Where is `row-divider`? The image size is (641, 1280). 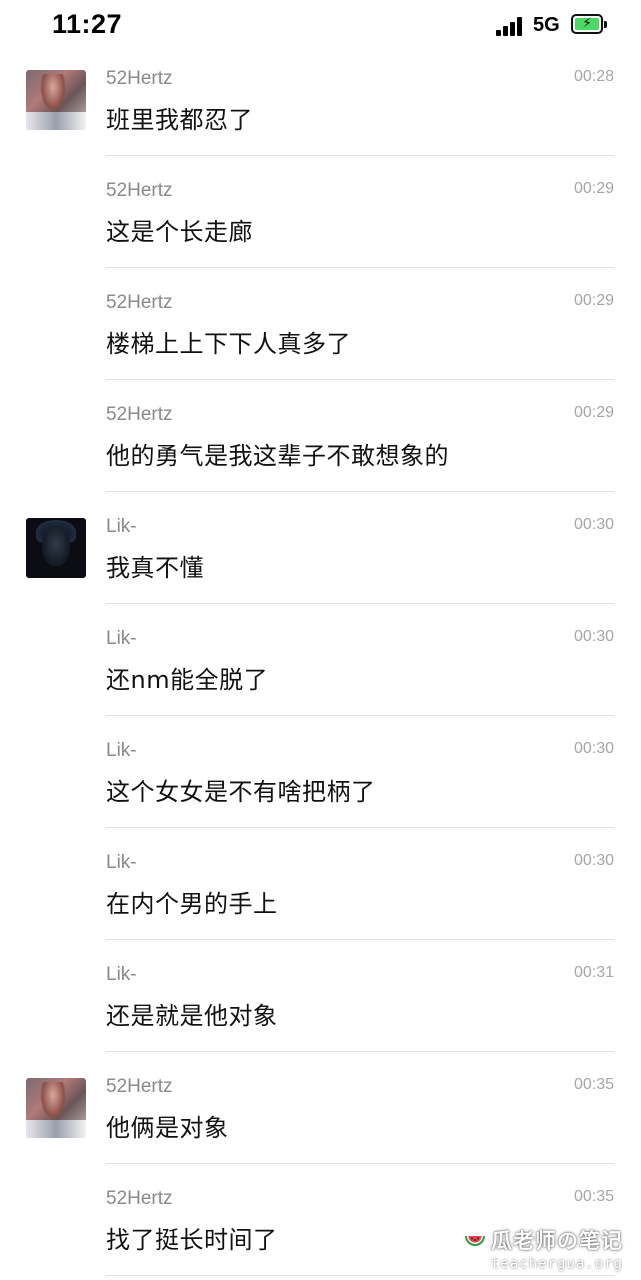
row-divider is located at coordinates (360, 1275).